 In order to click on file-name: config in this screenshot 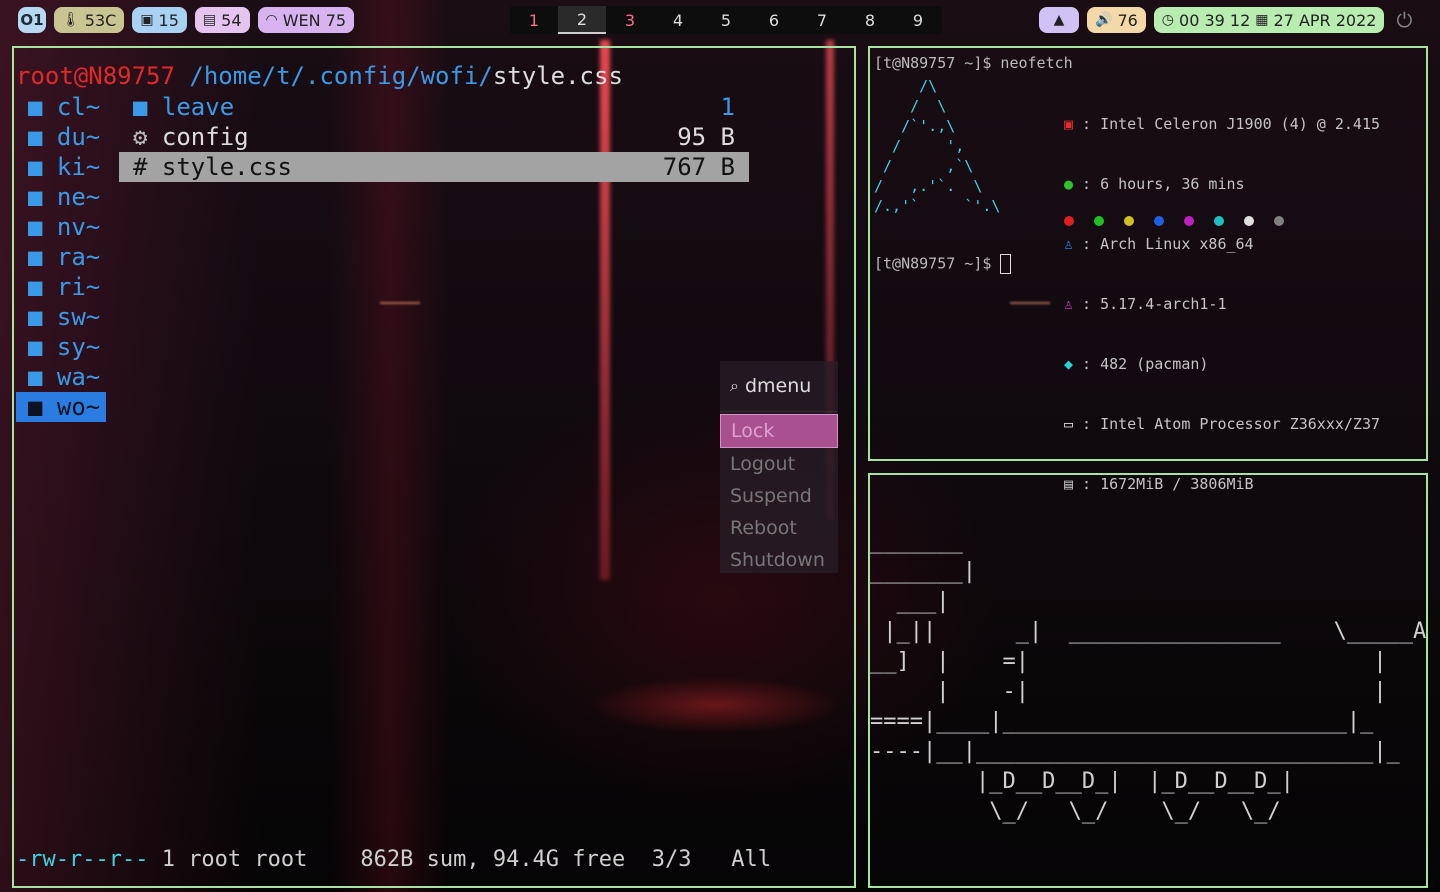, I will do `click(205, 137)`.